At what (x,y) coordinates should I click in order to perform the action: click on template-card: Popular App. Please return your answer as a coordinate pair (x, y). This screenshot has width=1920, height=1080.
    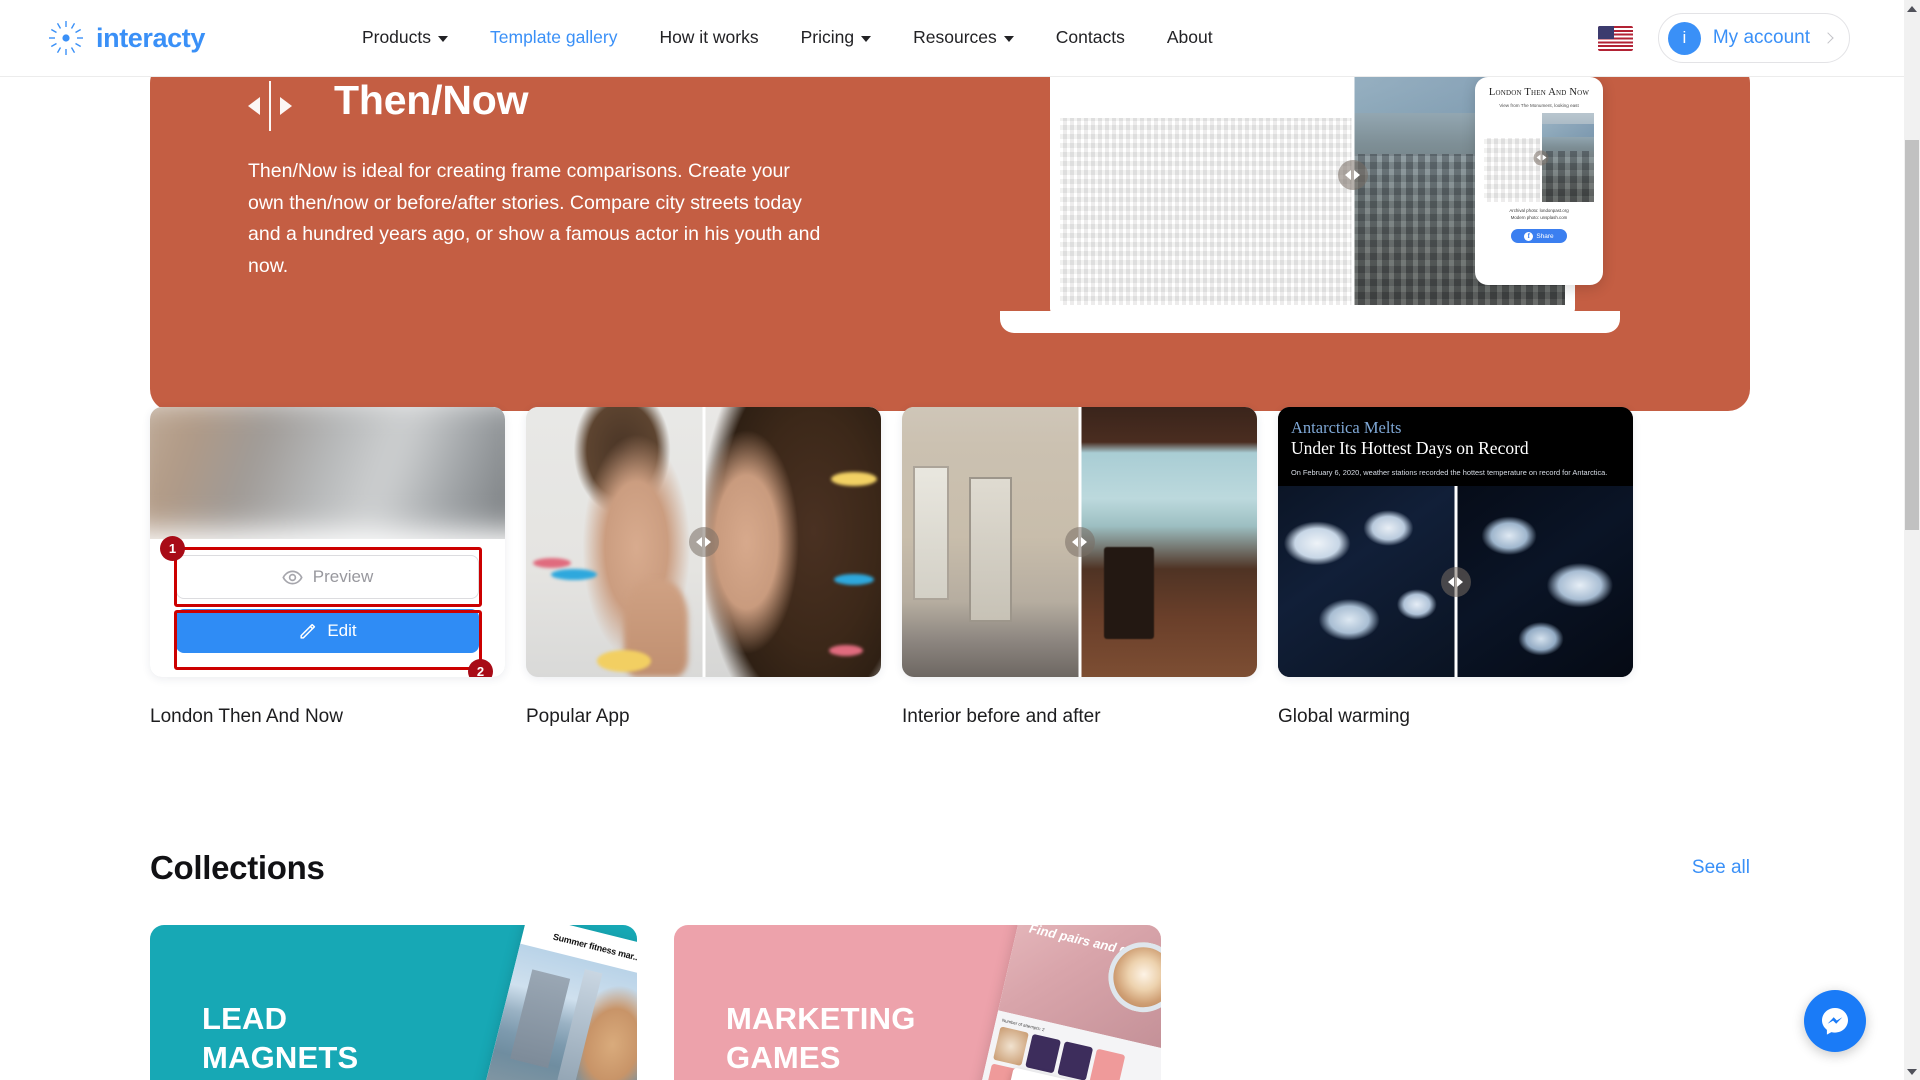
    Looking at the image, I should click on (703, 567).